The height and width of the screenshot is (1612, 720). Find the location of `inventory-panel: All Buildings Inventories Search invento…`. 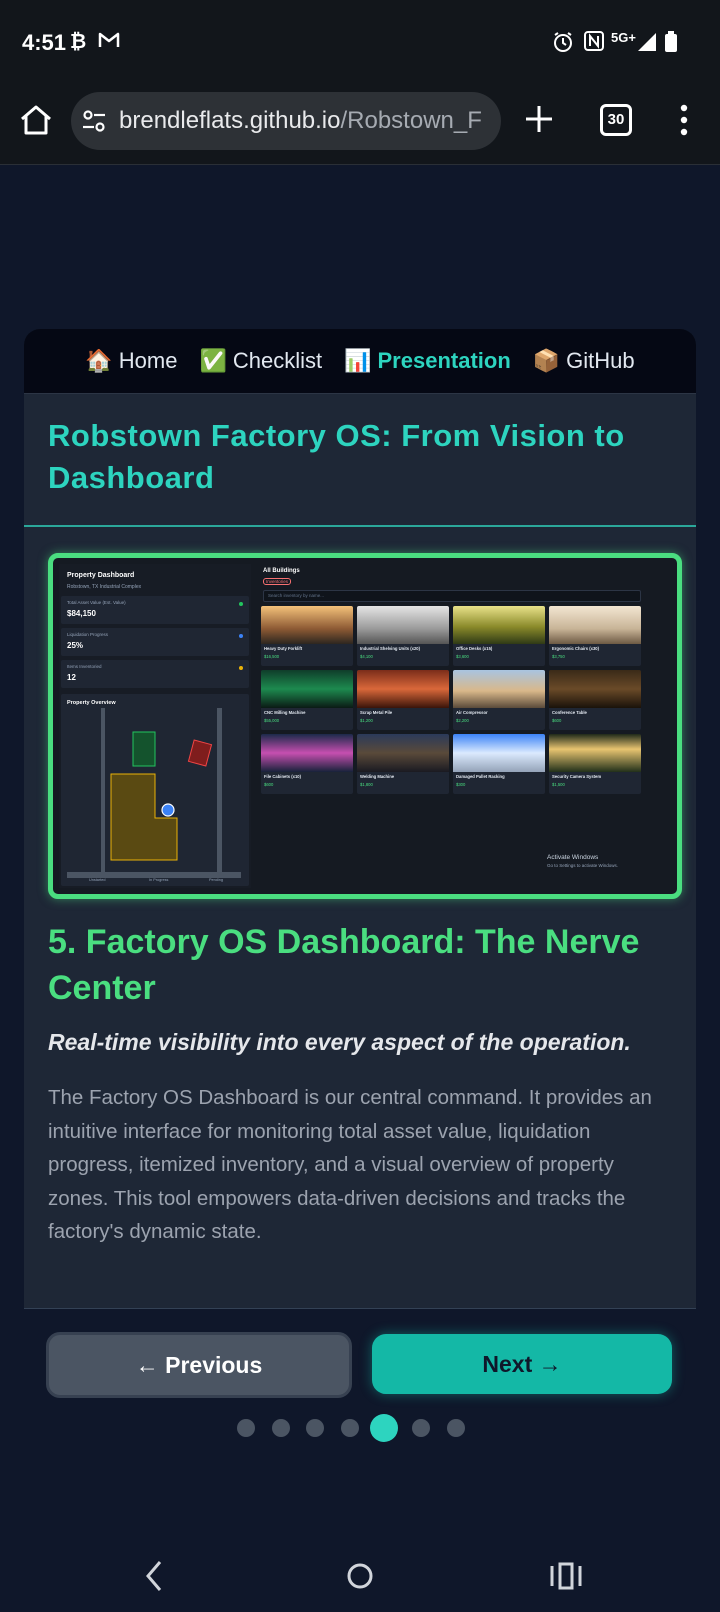

inventory-panel: All Buildings Inventories Search invento… is located at coordinates (450, 726).